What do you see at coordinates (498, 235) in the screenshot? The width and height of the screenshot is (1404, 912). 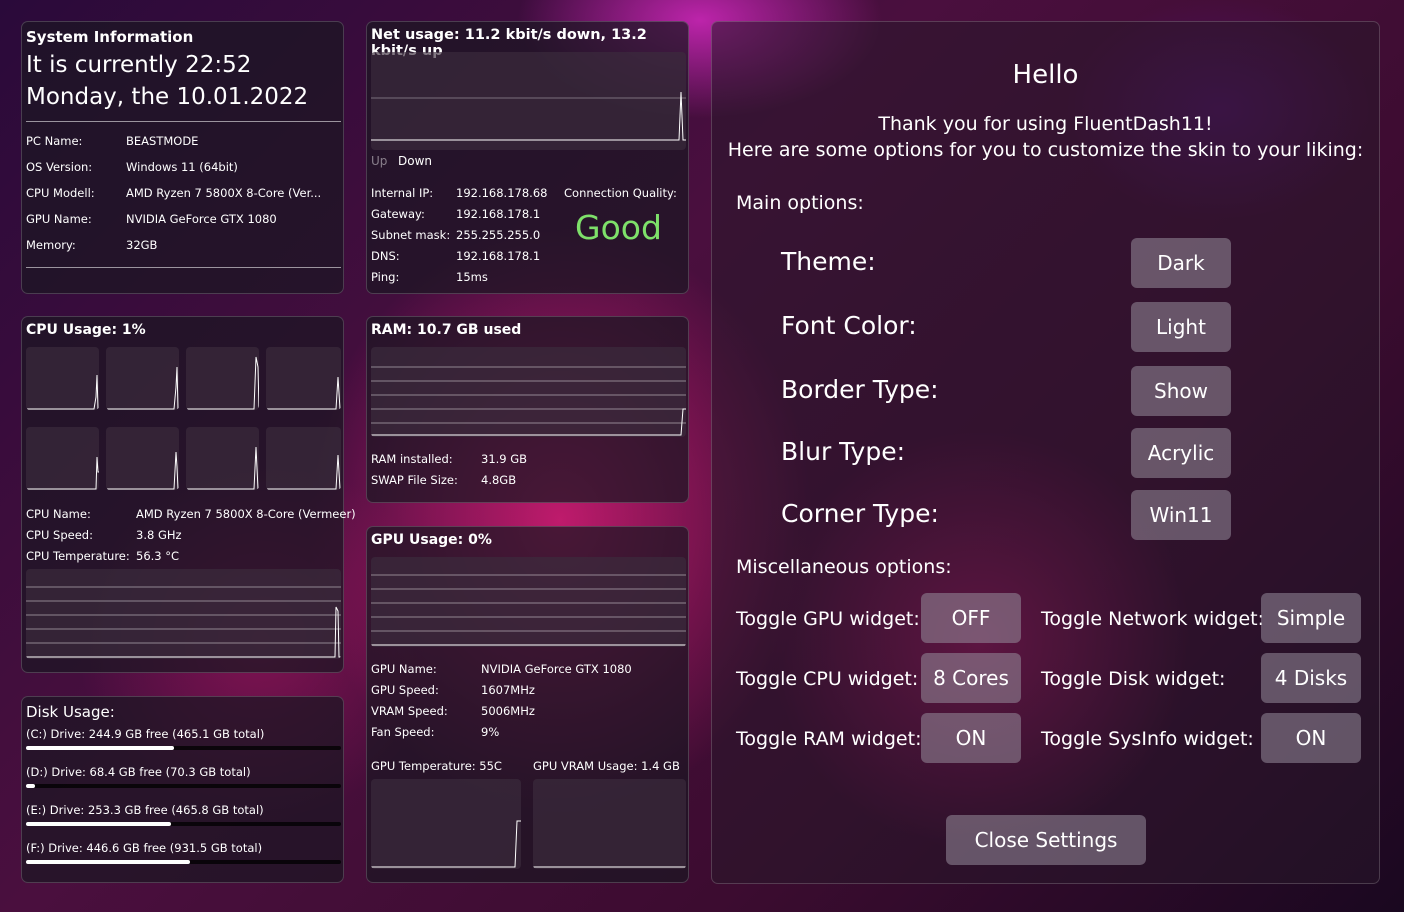 I see `subnet-value: 255.255.255.0` at bounding box center [498, 235].